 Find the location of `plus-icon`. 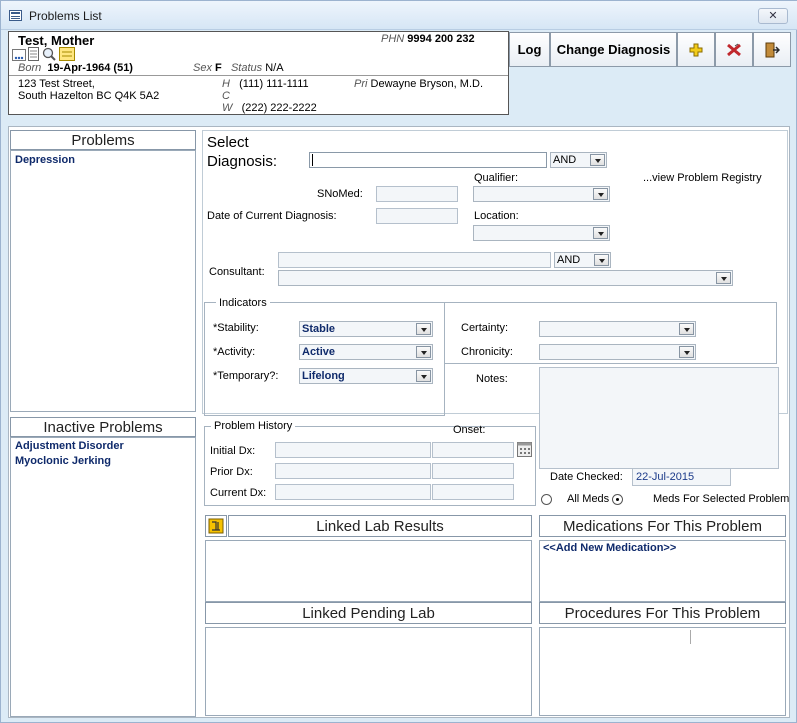

plus-icon is located at coordinates (696, 50).